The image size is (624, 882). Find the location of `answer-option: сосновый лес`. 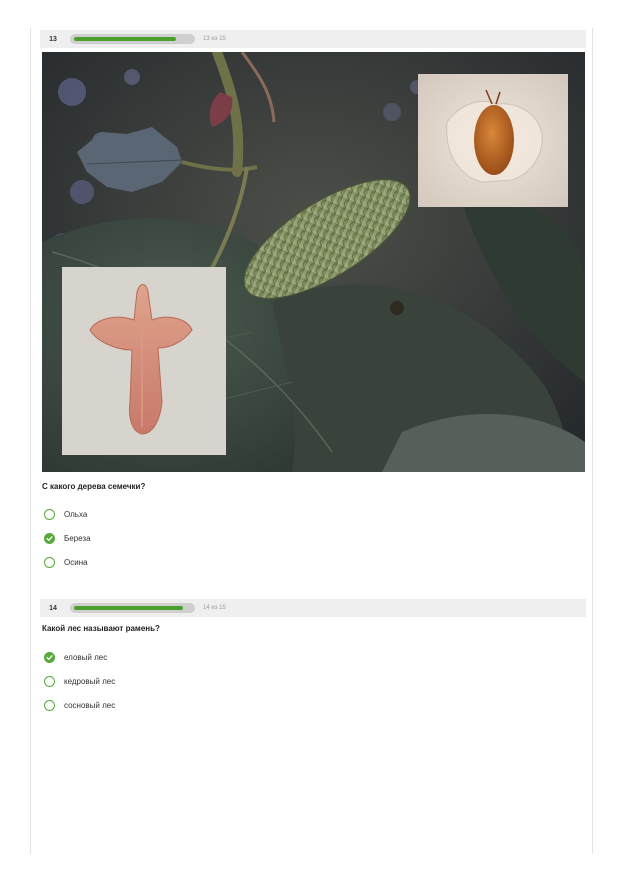

answer-option: сосновый лес is located at coordinates (79, 705).